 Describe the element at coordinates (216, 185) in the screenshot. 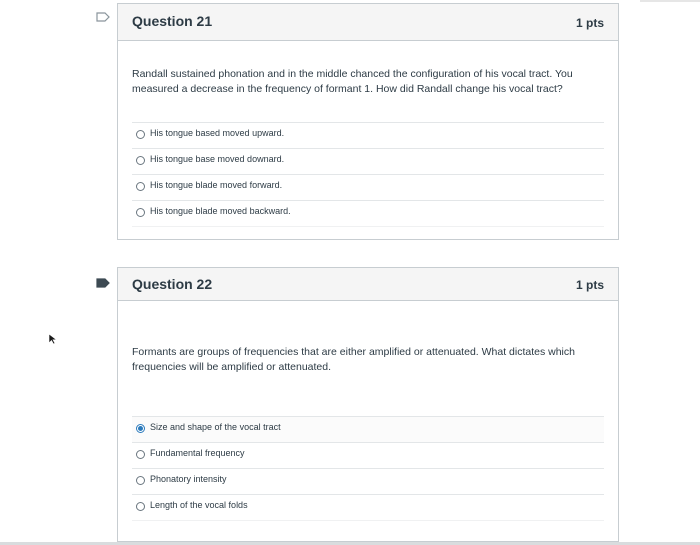

I see `answer-label: His tongue blade moved forward.` at that location.